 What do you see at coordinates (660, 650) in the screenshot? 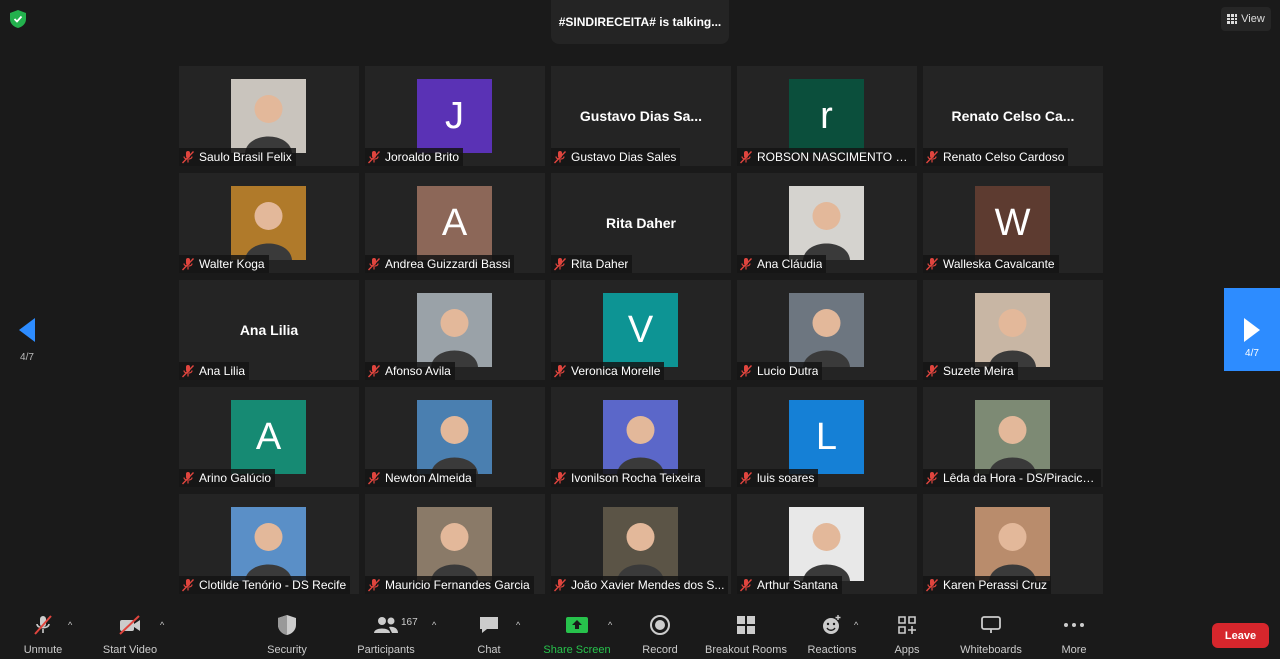
I see `record-label: Record` at bounding box center [660, 650].